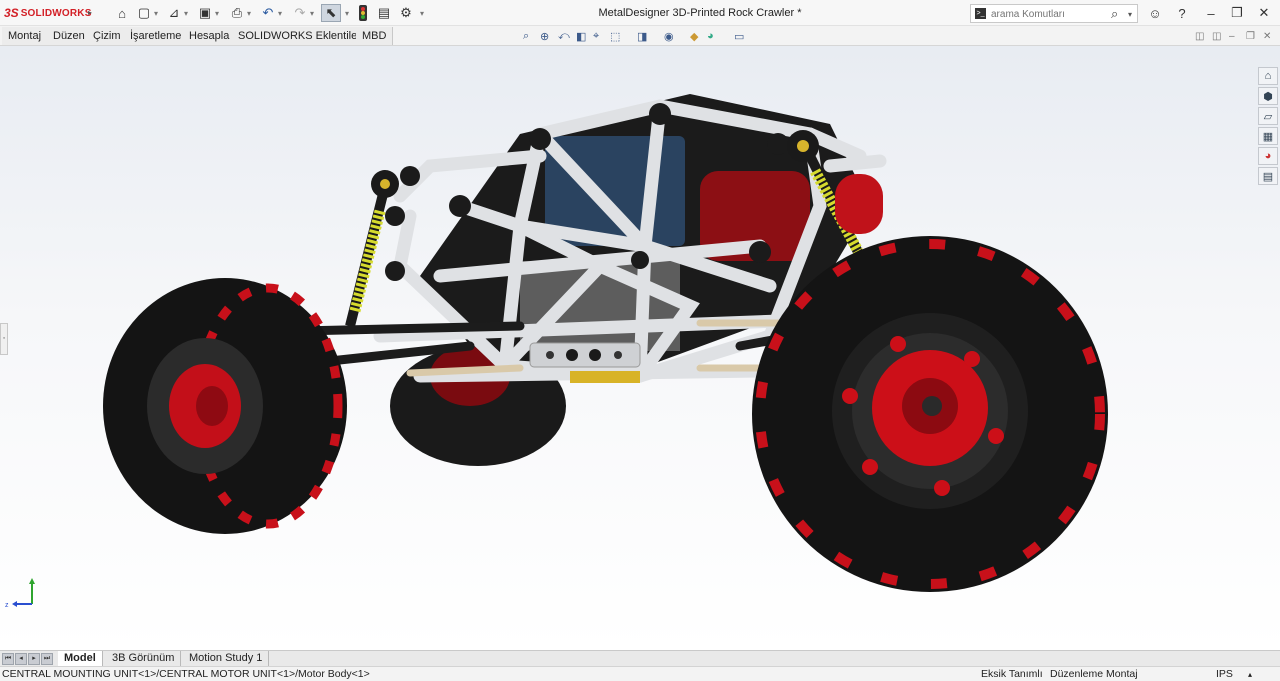 Image resolution: width=1280 pixels, height=681 pixels. What do you see at coordinates (25, 36) in the screenshot?
I see `tab-montaj: Montaj` at bounding box center [25, 36].